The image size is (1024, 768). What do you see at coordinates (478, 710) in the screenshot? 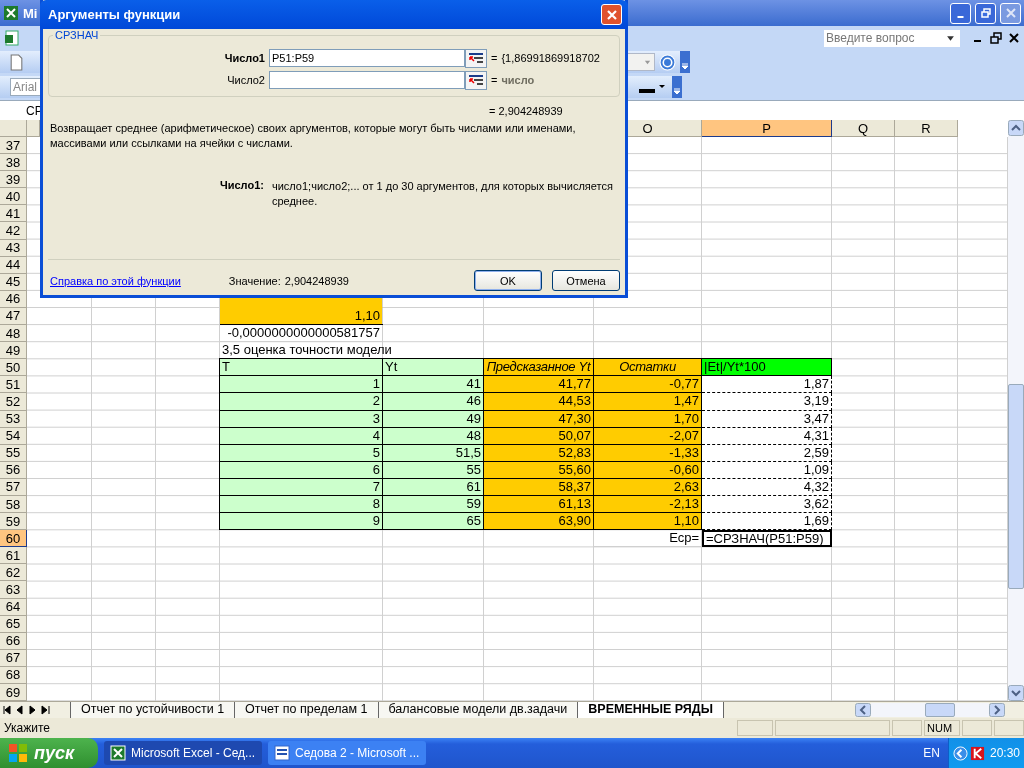
I see `sheet-tab: балансовые модели дв.задачи` at bounding box center [478, 710].